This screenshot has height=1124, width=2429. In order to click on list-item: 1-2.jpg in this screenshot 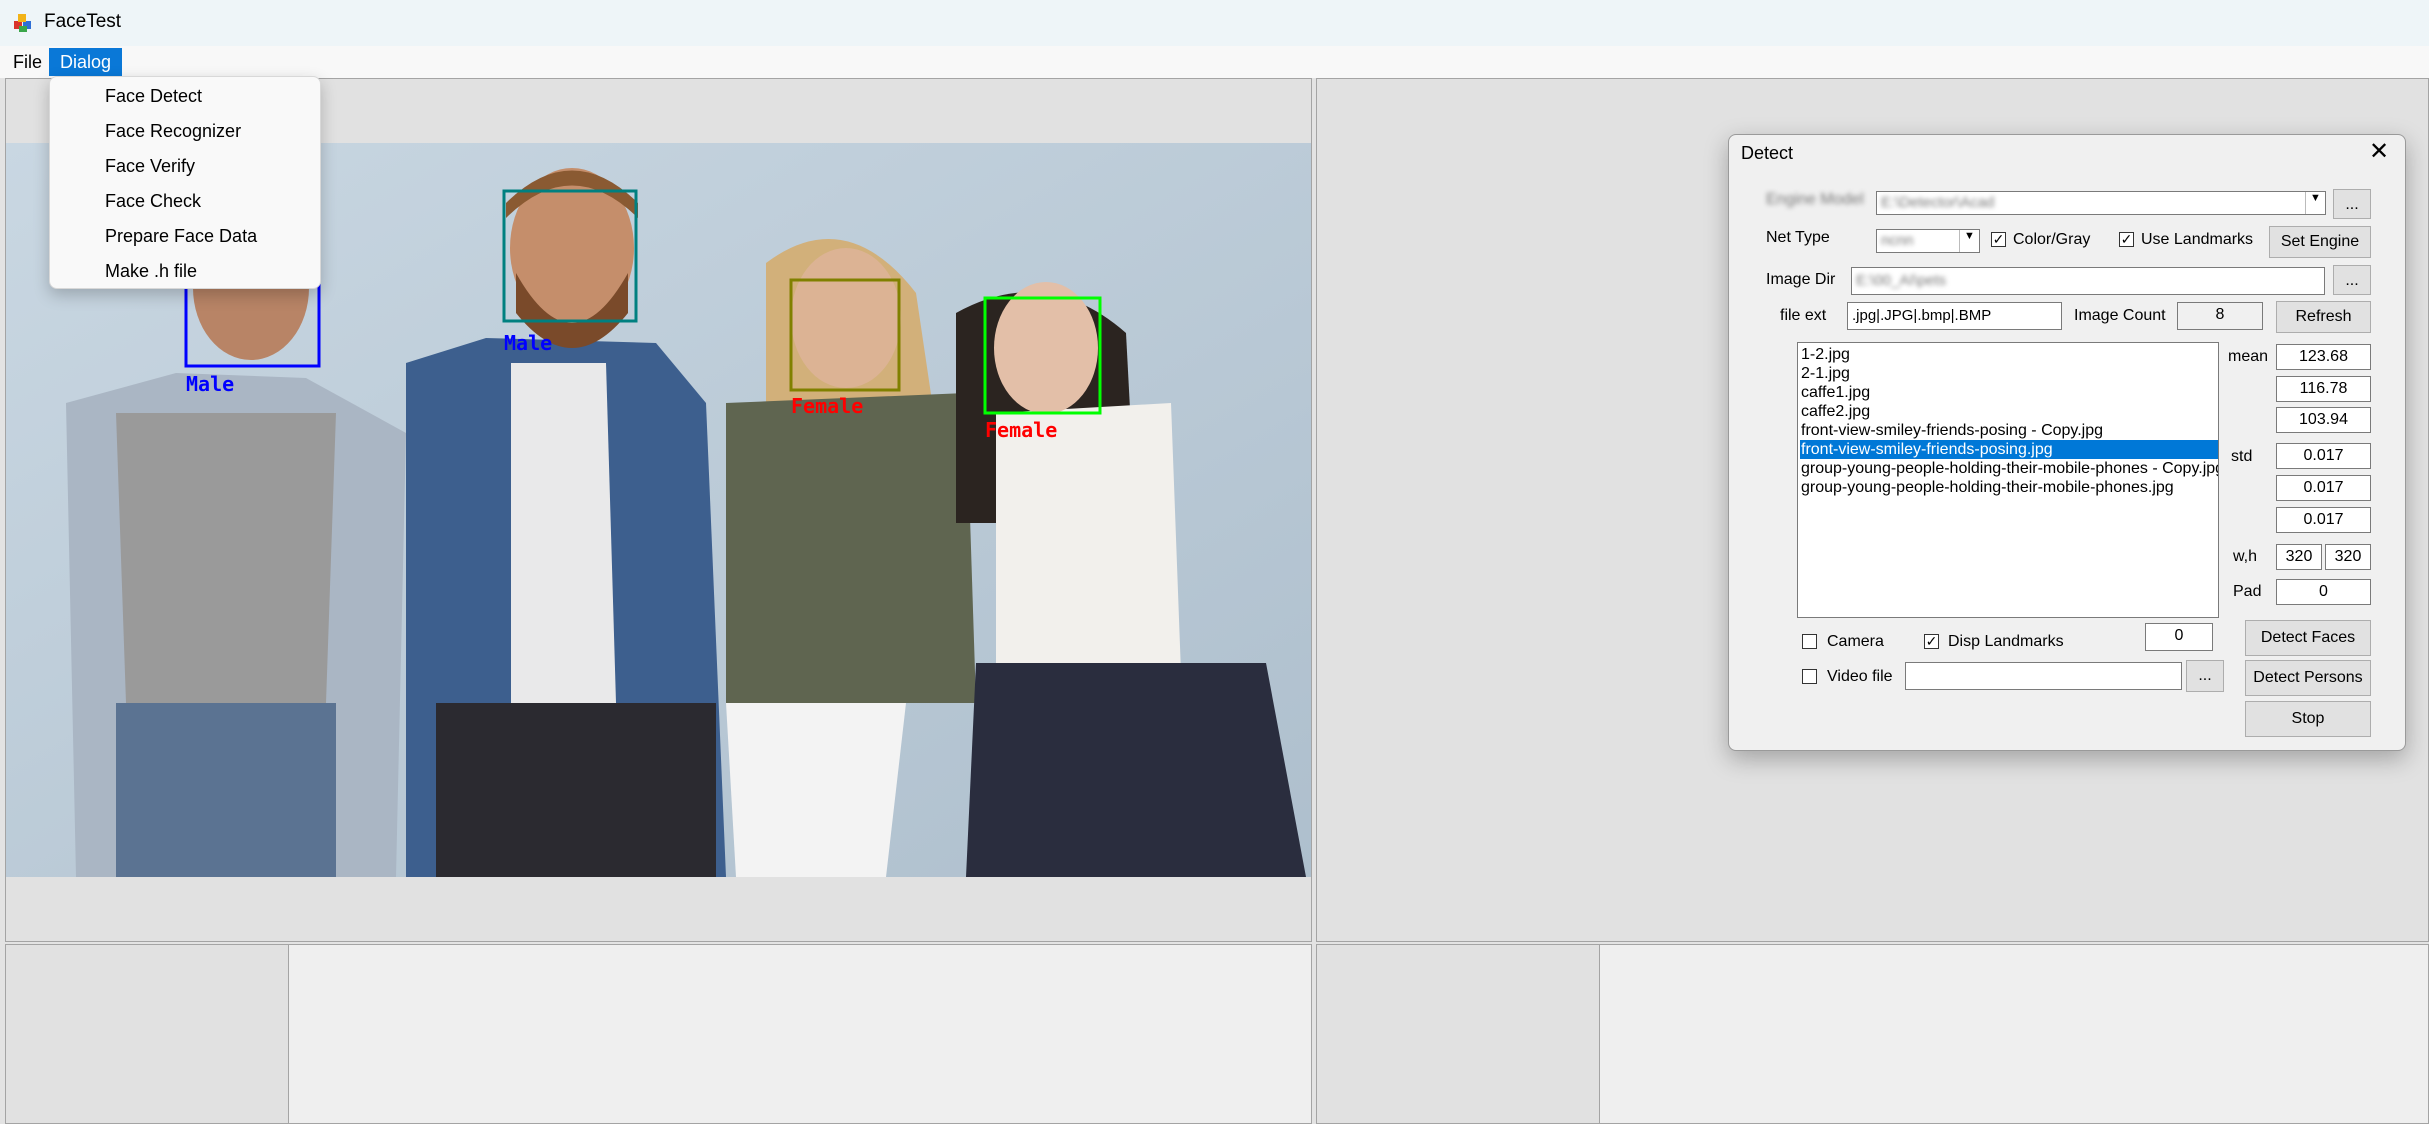, I will do `click(2009, 354)`.